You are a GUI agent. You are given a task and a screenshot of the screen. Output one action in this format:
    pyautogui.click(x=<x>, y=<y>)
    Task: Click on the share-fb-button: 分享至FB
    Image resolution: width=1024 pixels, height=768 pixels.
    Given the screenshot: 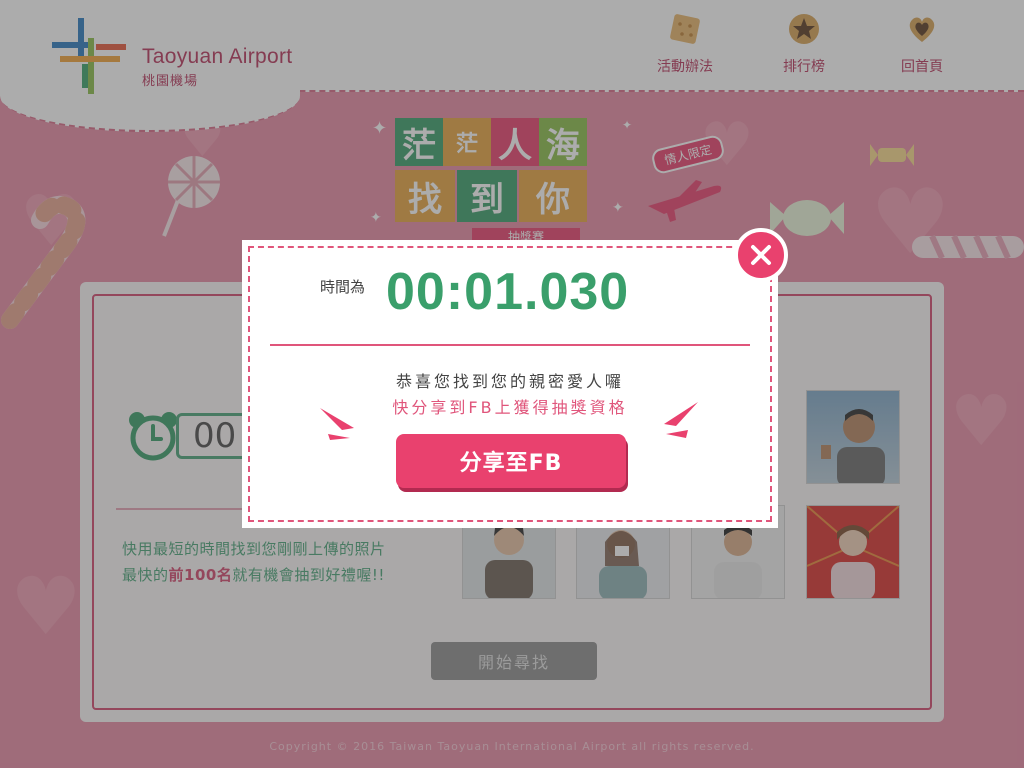 What is the action you would take?
    pyautogui.click(x=511, y=461)
    